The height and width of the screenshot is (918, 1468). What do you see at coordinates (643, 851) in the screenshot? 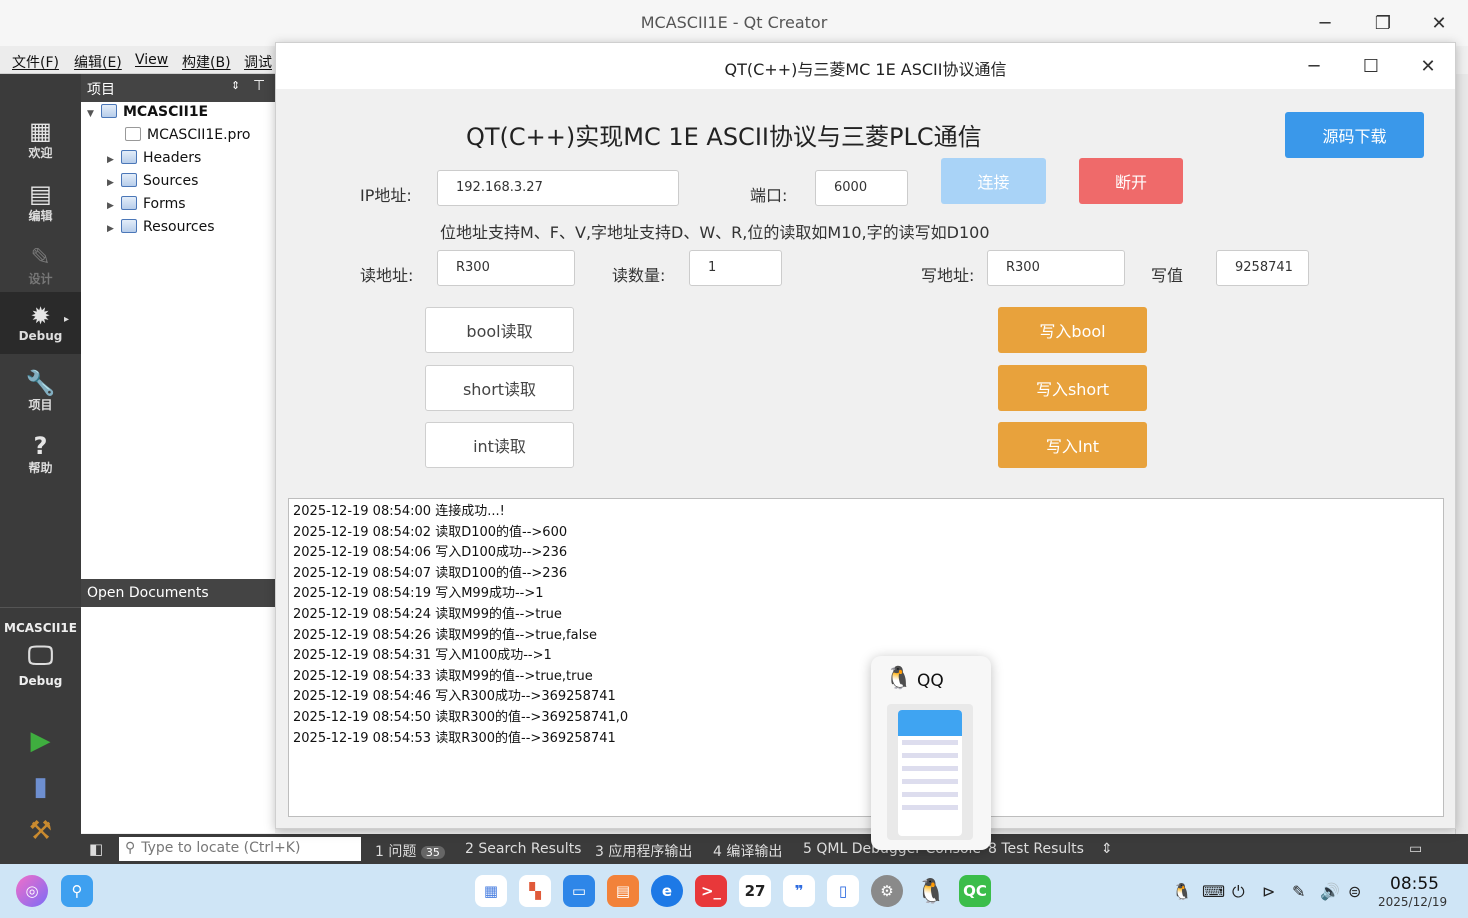
I see `tab-application-output: 3 应用程序输出` at bounding box center [643, 851].